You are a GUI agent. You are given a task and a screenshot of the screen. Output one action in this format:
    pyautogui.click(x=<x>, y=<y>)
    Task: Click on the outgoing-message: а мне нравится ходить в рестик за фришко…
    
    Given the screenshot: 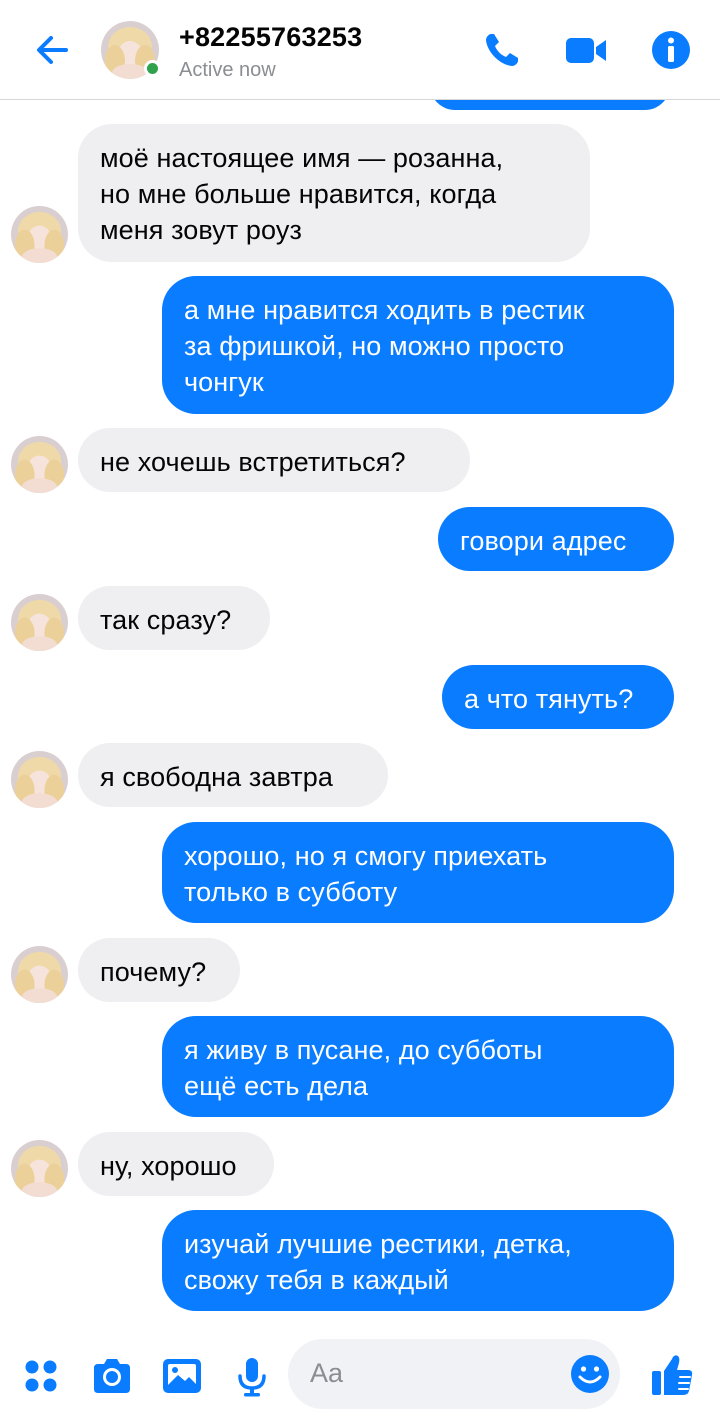 What is the action you would take?
    pyautogui.click(x=418, y=345)
    